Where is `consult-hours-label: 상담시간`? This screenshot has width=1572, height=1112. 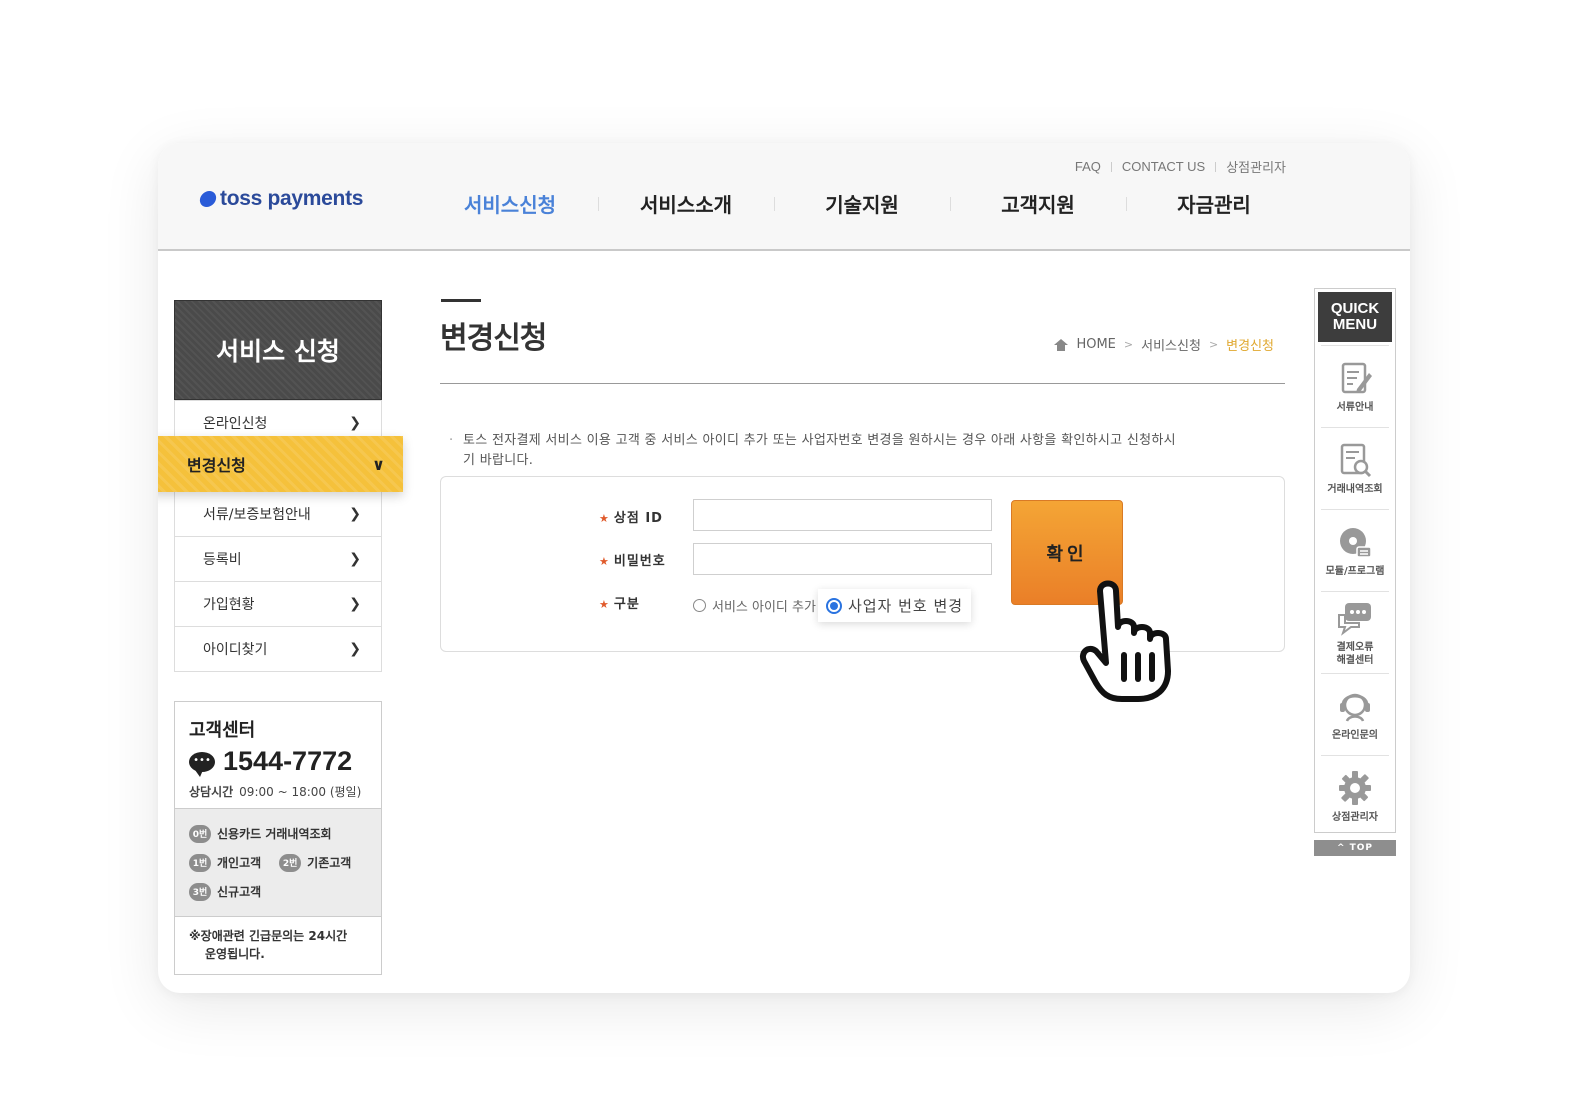 consult-hours-label: 상담시간 is located at coordinates (211, 792).